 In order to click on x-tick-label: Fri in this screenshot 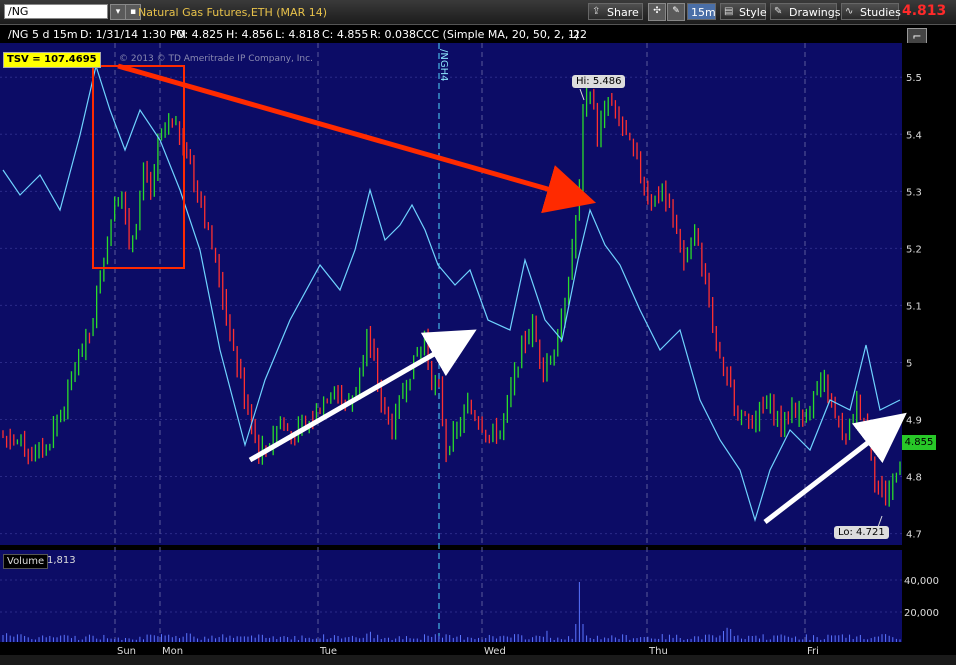, I will do `click(813, 650)`.